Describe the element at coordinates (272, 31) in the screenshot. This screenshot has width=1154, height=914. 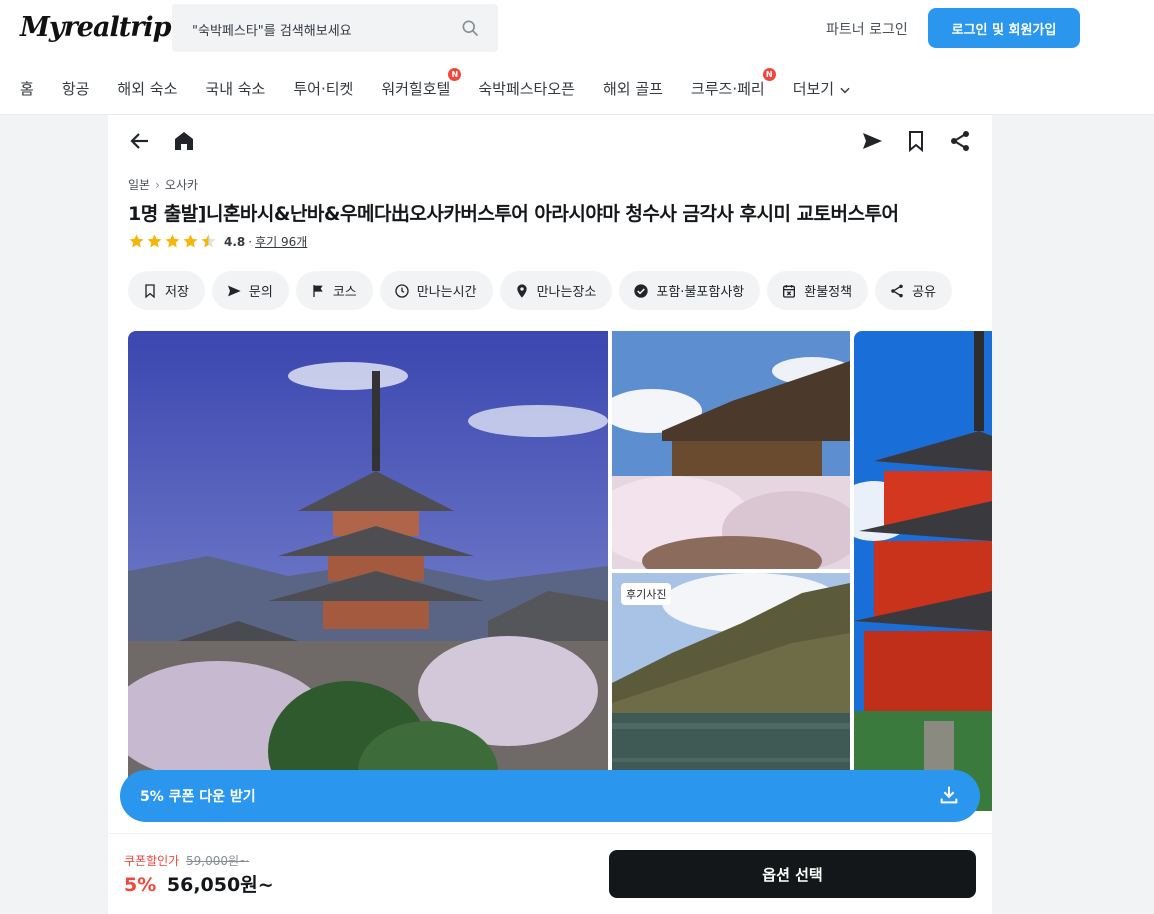
I see `search-placeholder: "숙박페스타"를 검색해보세요` at that location.